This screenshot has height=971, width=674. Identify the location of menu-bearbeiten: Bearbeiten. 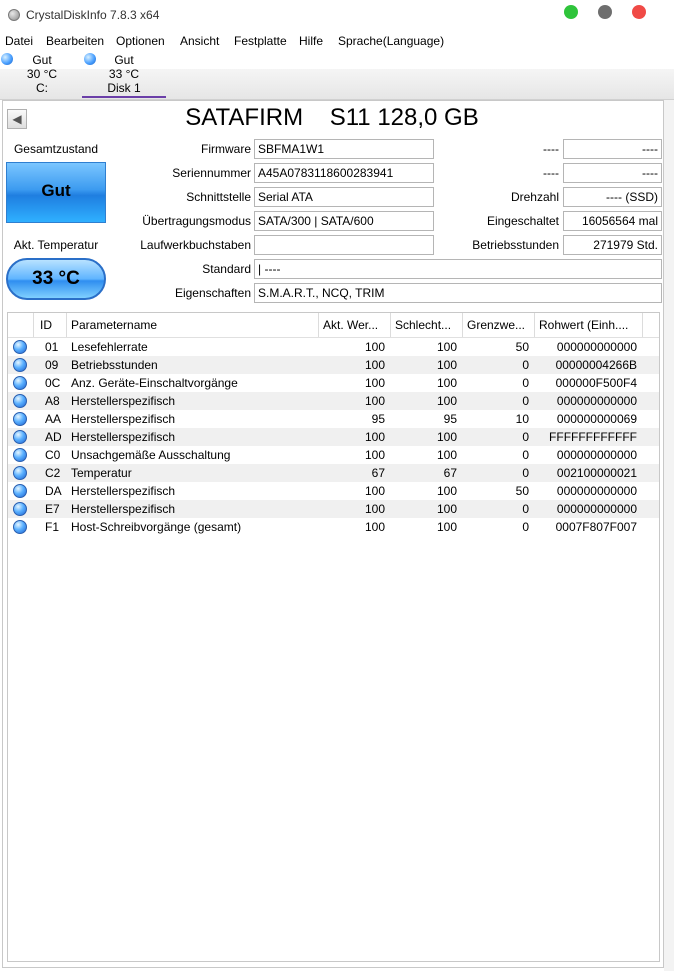
(75, 41).